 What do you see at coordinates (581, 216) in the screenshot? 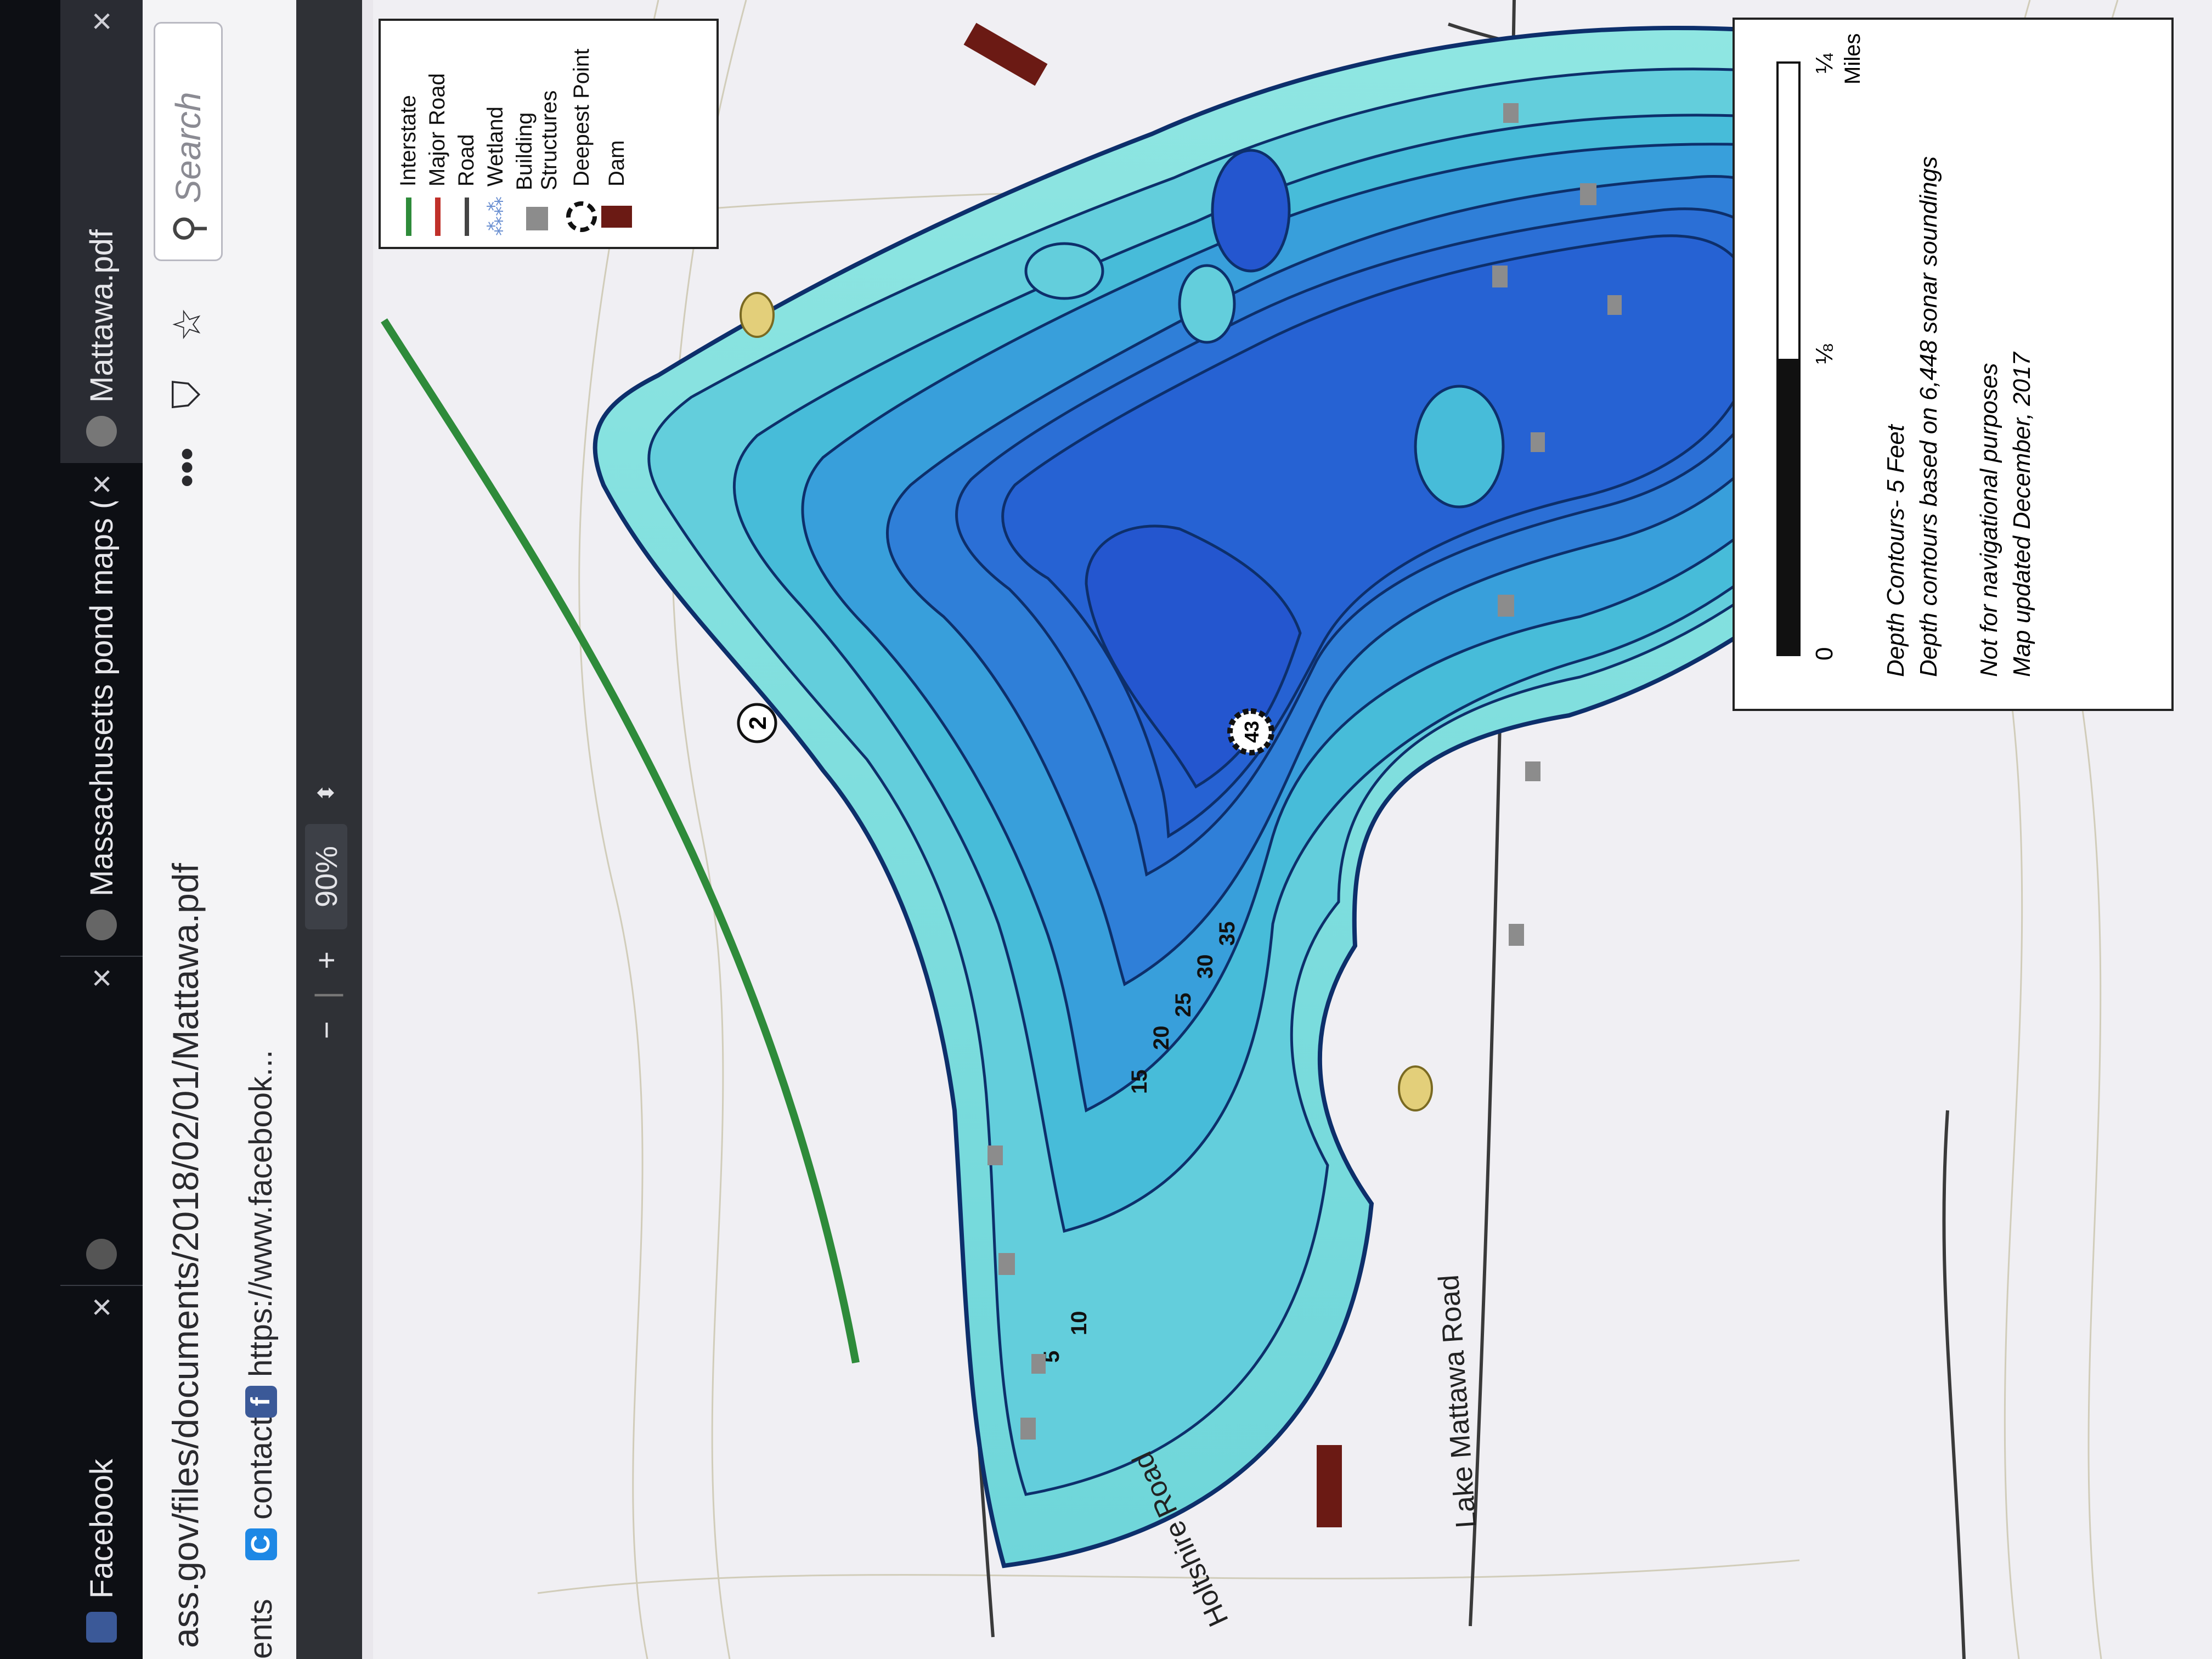
I see `deepest-point-icon` at bounding box center [581, 216].